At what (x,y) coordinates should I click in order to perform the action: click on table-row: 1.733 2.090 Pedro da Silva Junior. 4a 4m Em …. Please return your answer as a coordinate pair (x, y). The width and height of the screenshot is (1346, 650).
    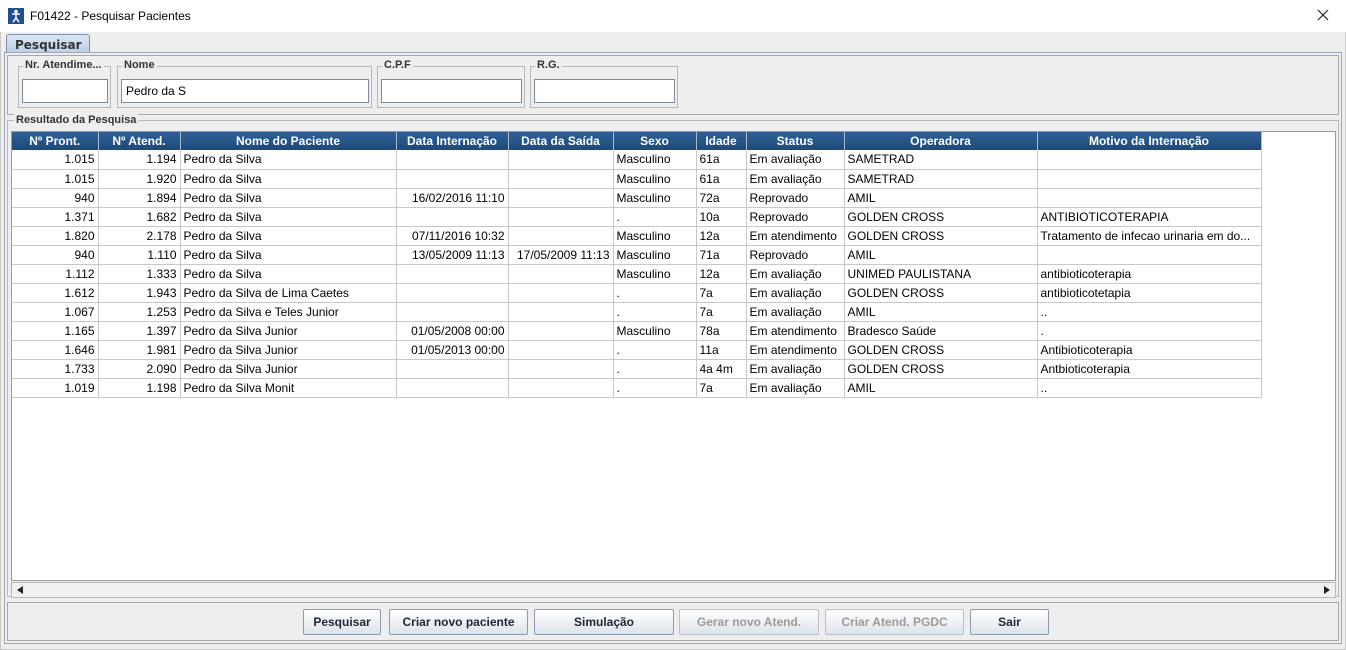
    Looking at the image, I should click on (637, 369).